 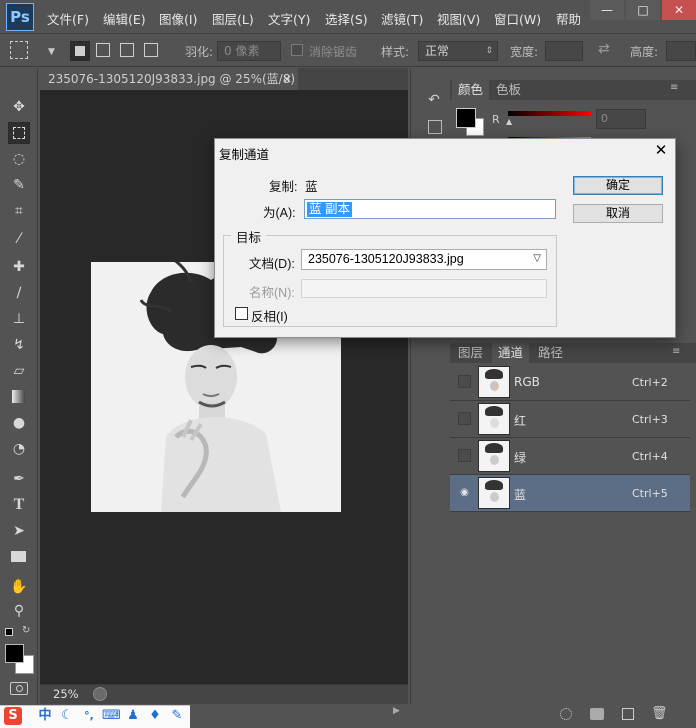 What do you see at coordinates (127, 50) in the screenshot?
I see `subtract-selection-icon` at bounding box center [127, 50].